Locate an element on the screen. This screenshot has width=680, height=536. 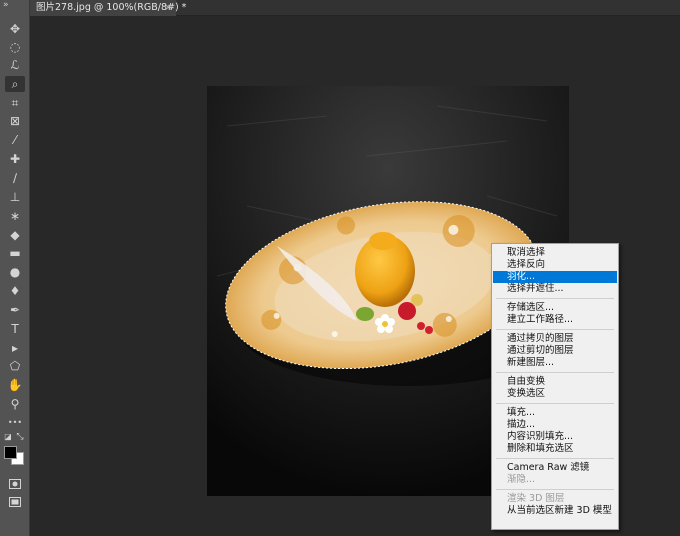
swap-colors-icon: ⤡ is located at coordinates (20, 437).